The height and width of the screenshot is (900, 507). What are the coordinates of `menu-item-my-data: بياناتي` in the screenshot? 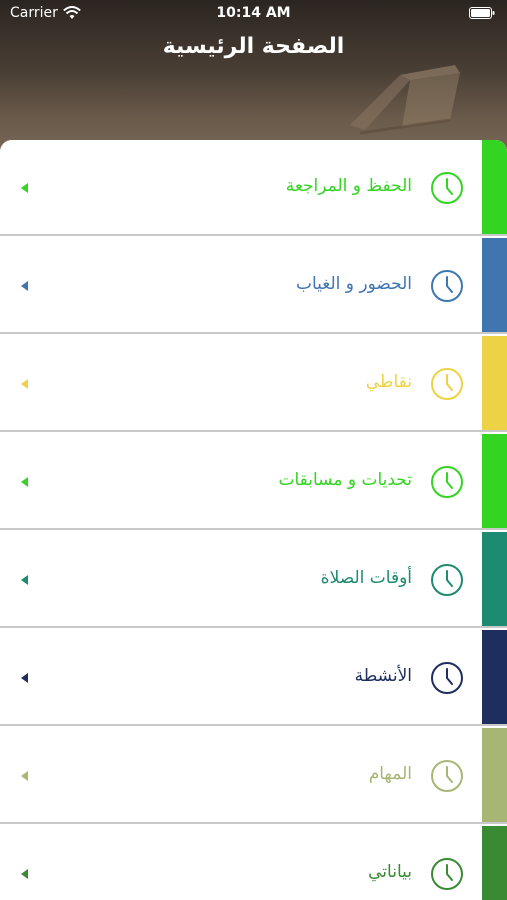 It's located at (253, 863).